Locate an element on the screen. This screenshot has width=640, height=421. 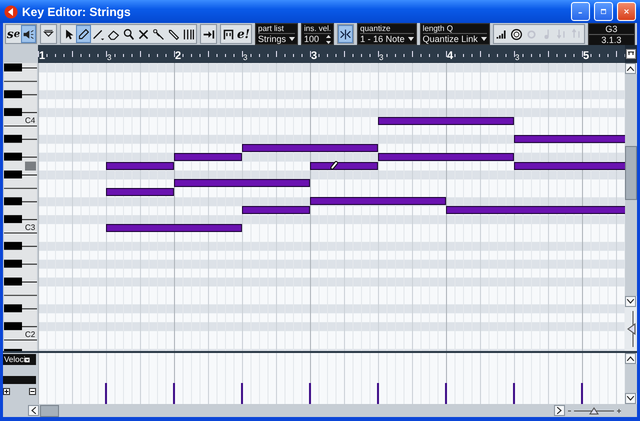
field-label: quantize is located at coordinates (387, 29).